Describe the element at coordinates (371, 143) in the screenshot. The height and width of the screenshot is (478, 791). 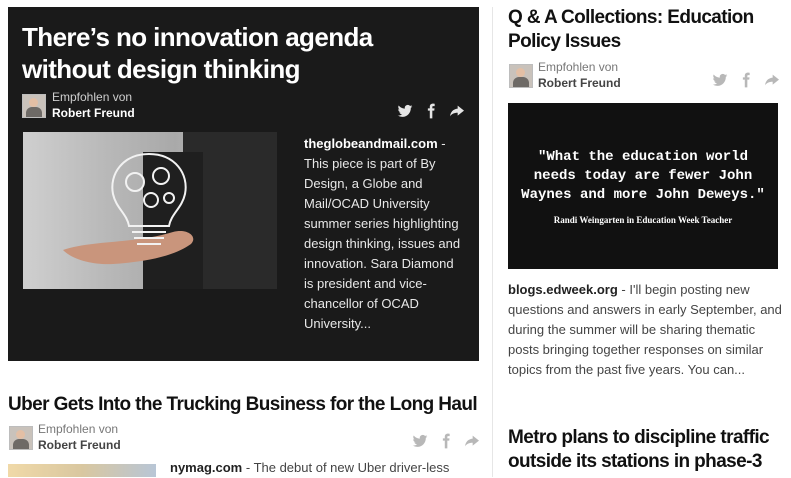
I see `source-link: theglobeandmail.com` at that location.